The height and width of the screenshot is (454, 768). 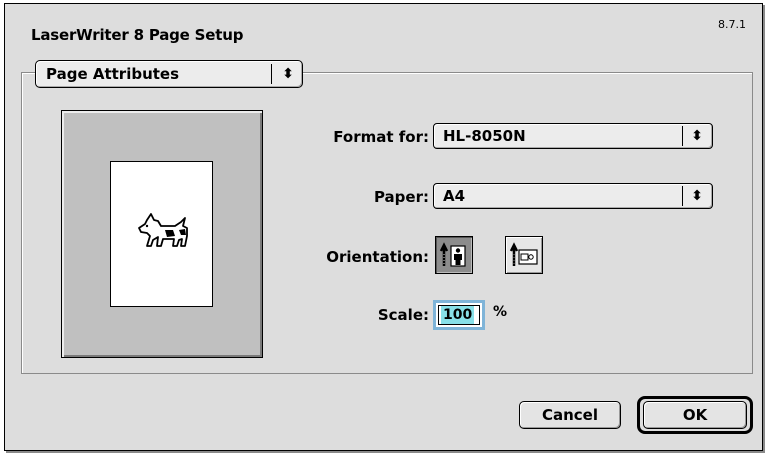 I want to click on dialog-title: LaserWriter 8 Page Setup, so click(x=137, y=35).